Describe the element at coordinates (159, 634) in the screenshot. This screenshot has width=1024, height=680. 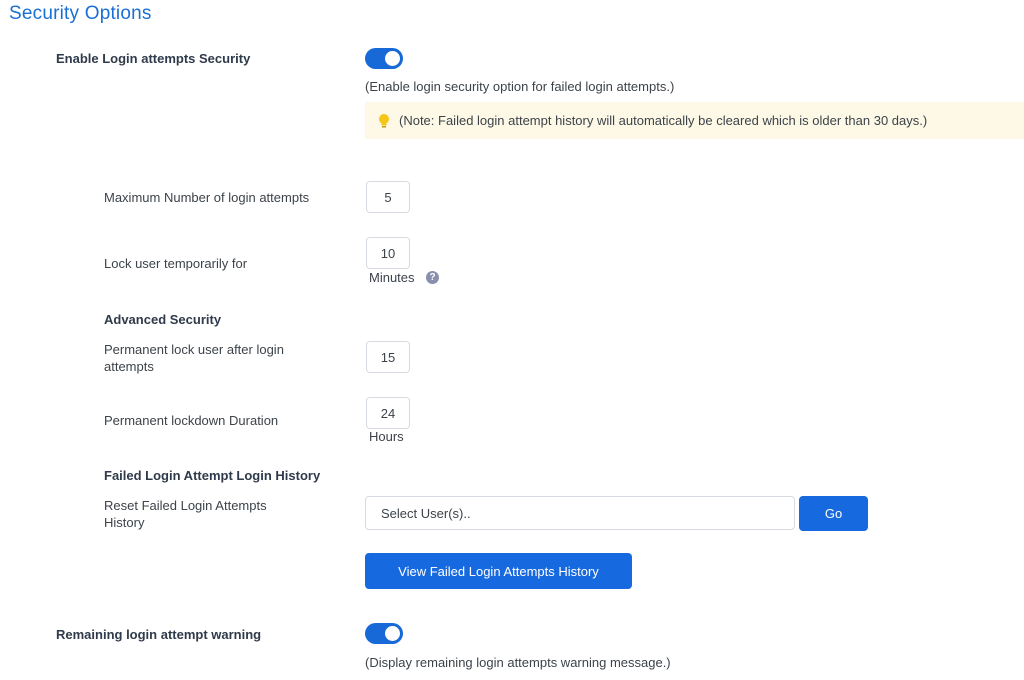
I see `remaining-warning-label: Remaining login attempt warning` at that location.